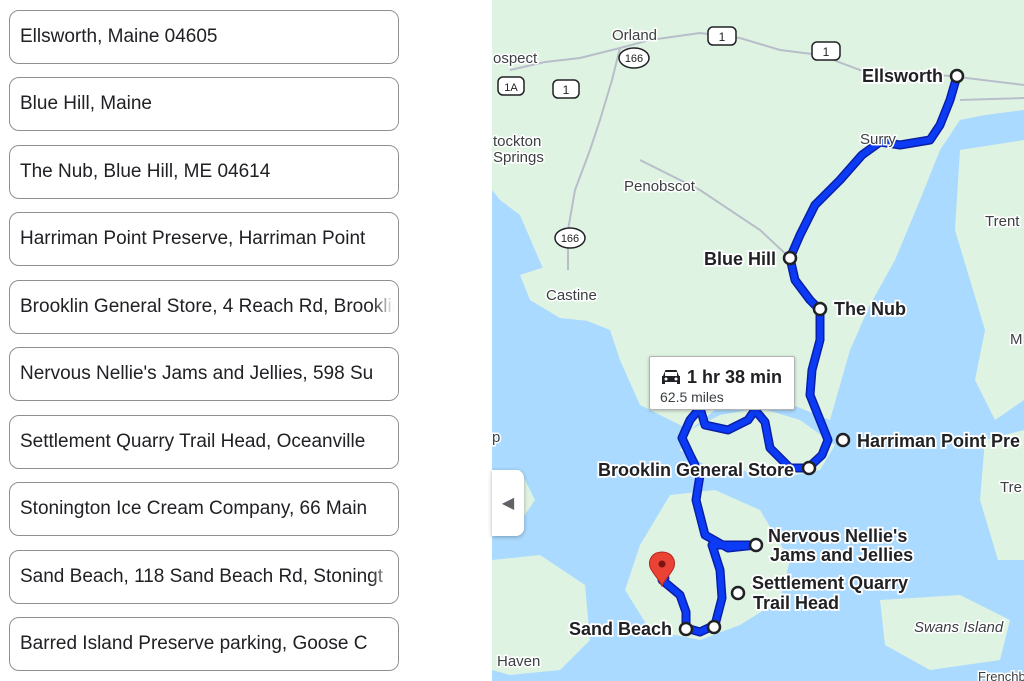 Image resolution: width=1024 pixels, height=681 pixels. I want to click on label-blue-hill: Blue Hill, so click(740, 259).